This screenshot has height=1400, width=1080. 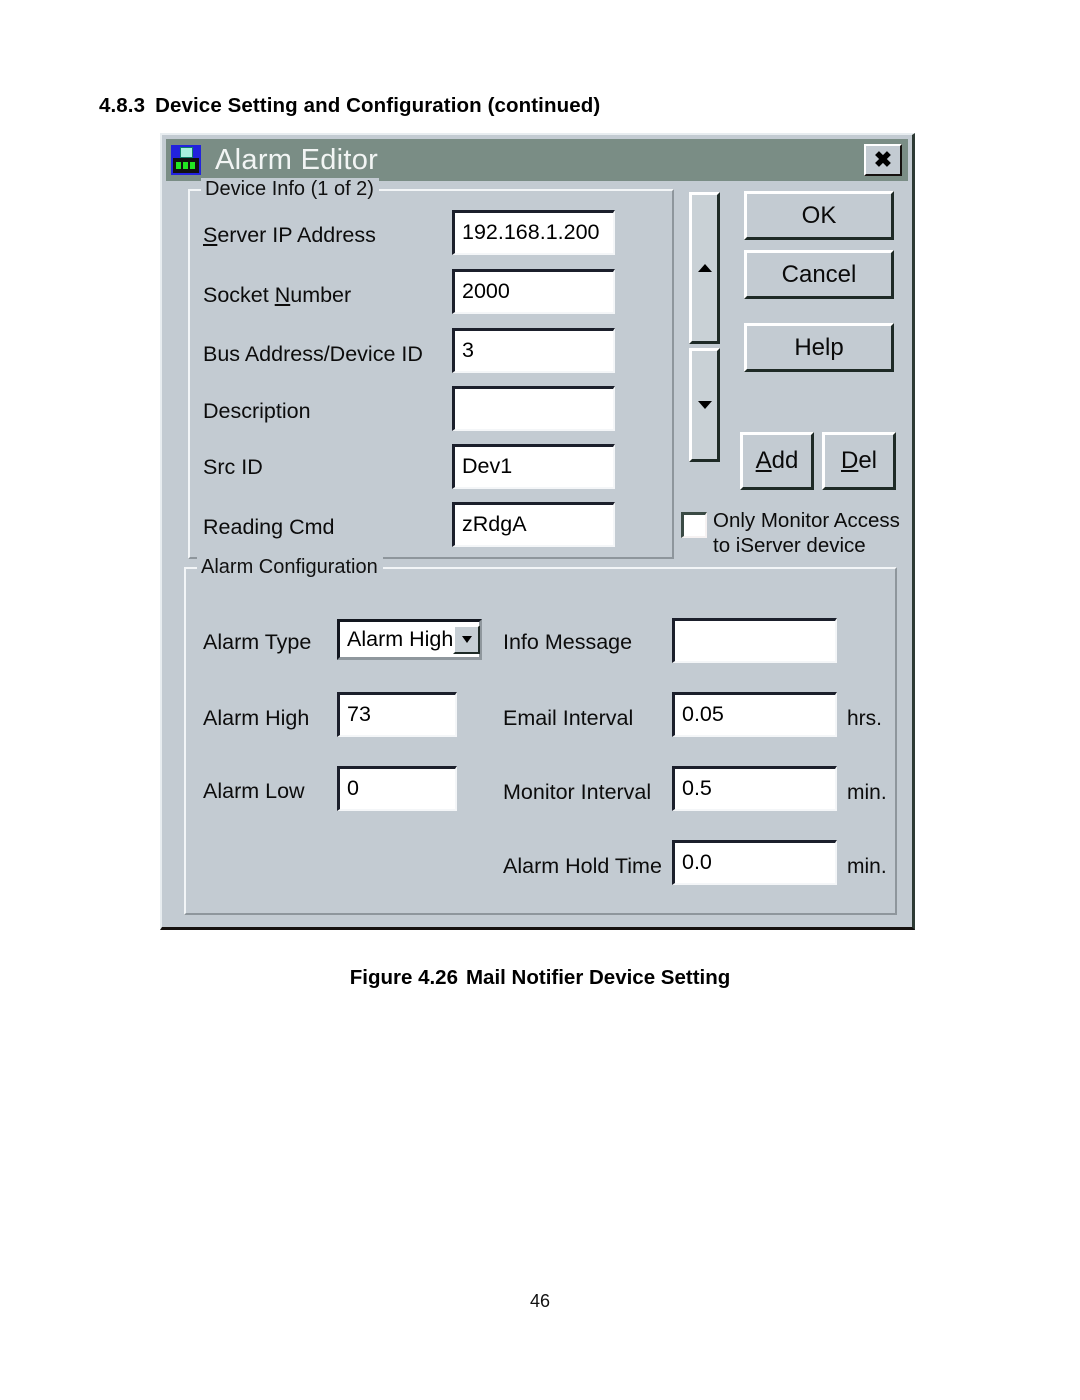 What do you see at coordinates (867, 792) in the screenshot?
I see `monitor-interval-unit: min.` at bounding box center [867, 792].